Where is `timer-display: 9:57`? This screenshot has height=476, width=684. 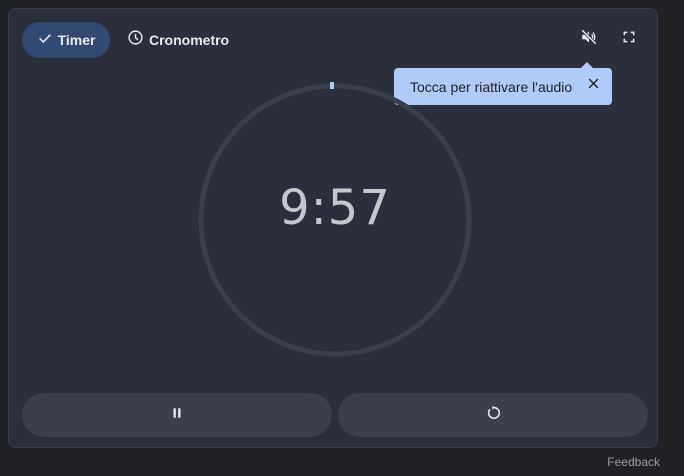
timer-display: 9:57 is located at coordinates (335, 208).